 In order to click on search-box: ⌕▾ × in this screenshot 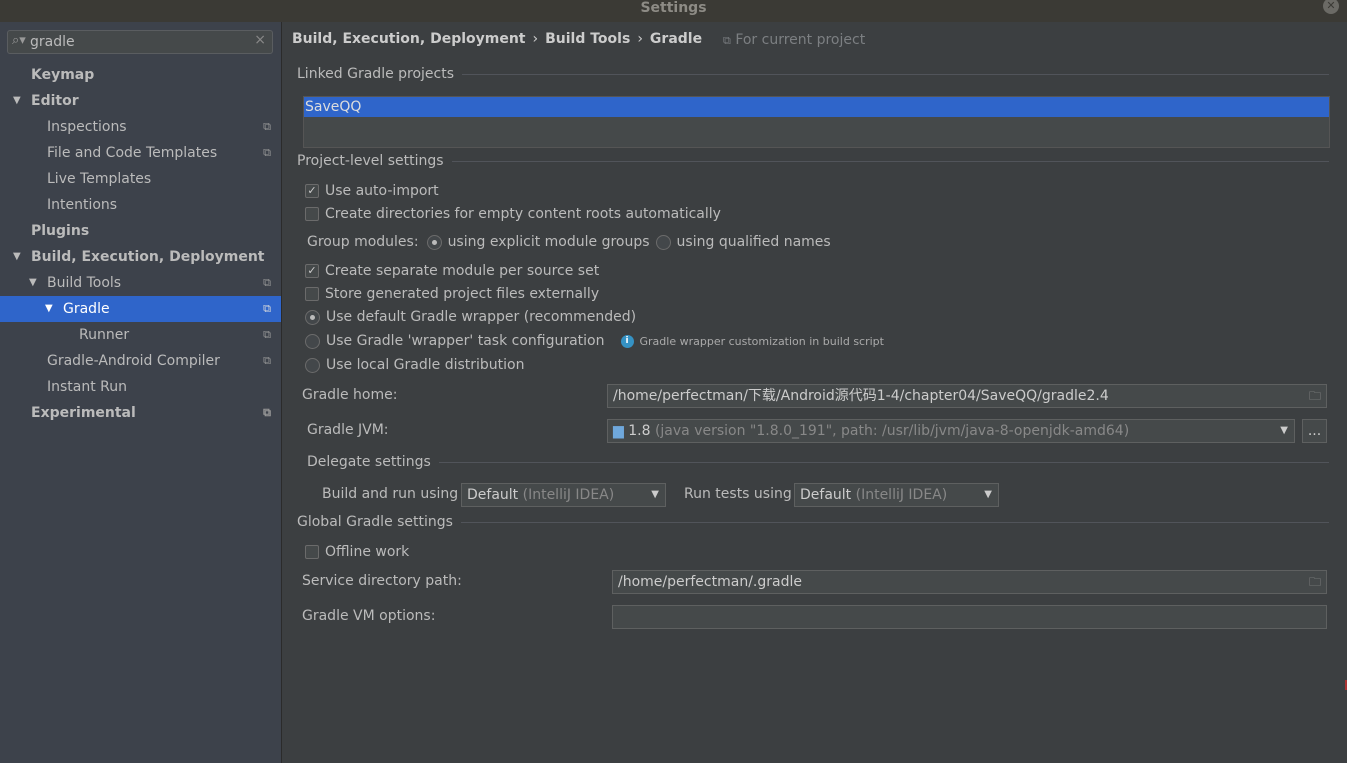, I will do `click(140, 42)`.